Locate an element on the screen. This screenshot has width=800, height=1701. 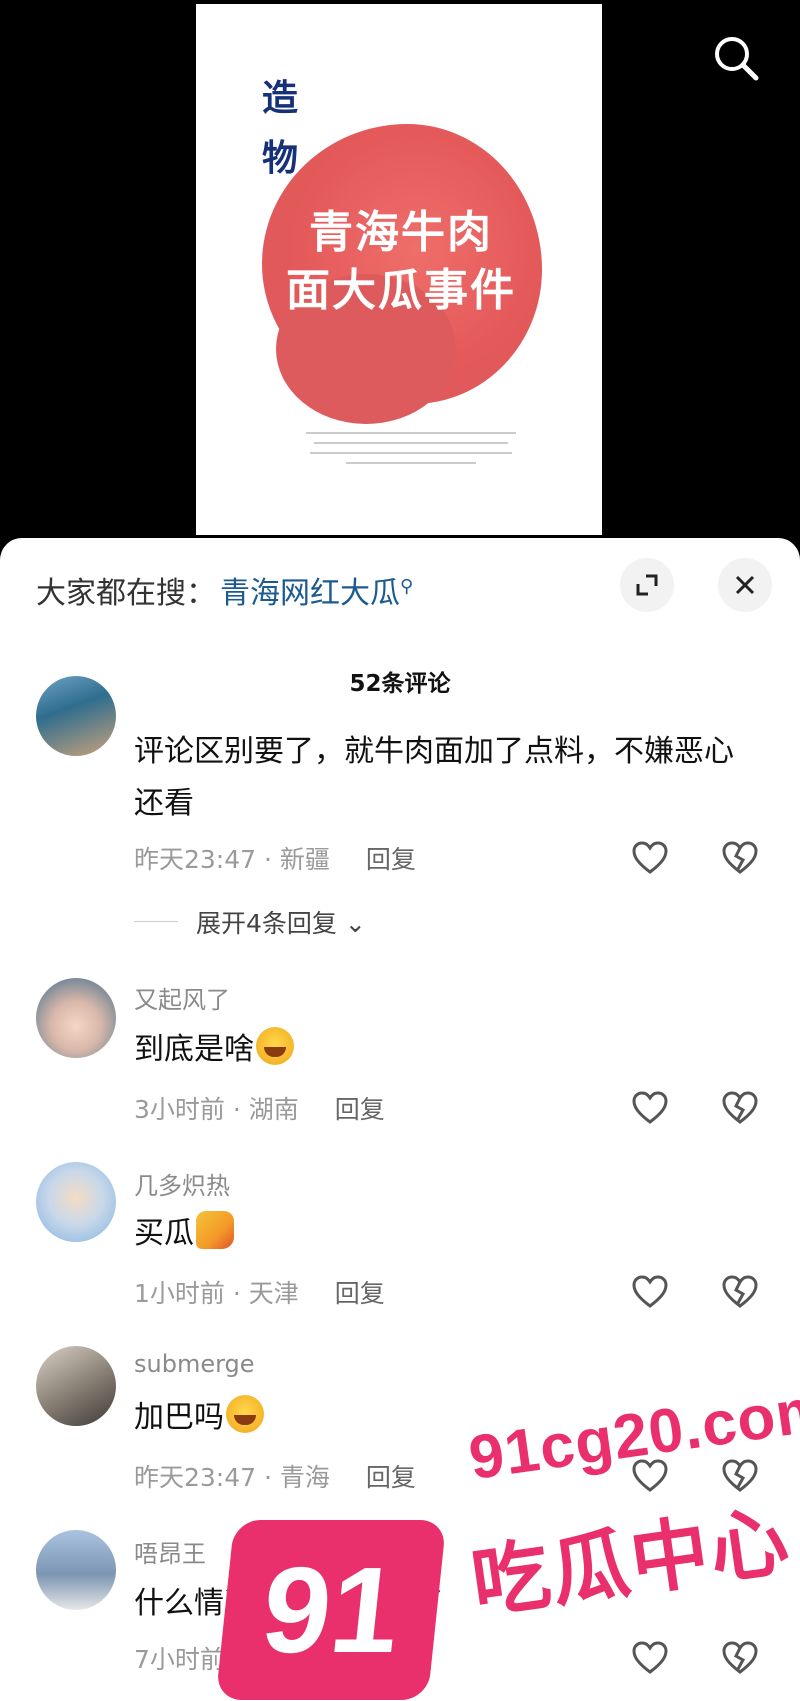
close-icon is located at coordinates (745, 585).